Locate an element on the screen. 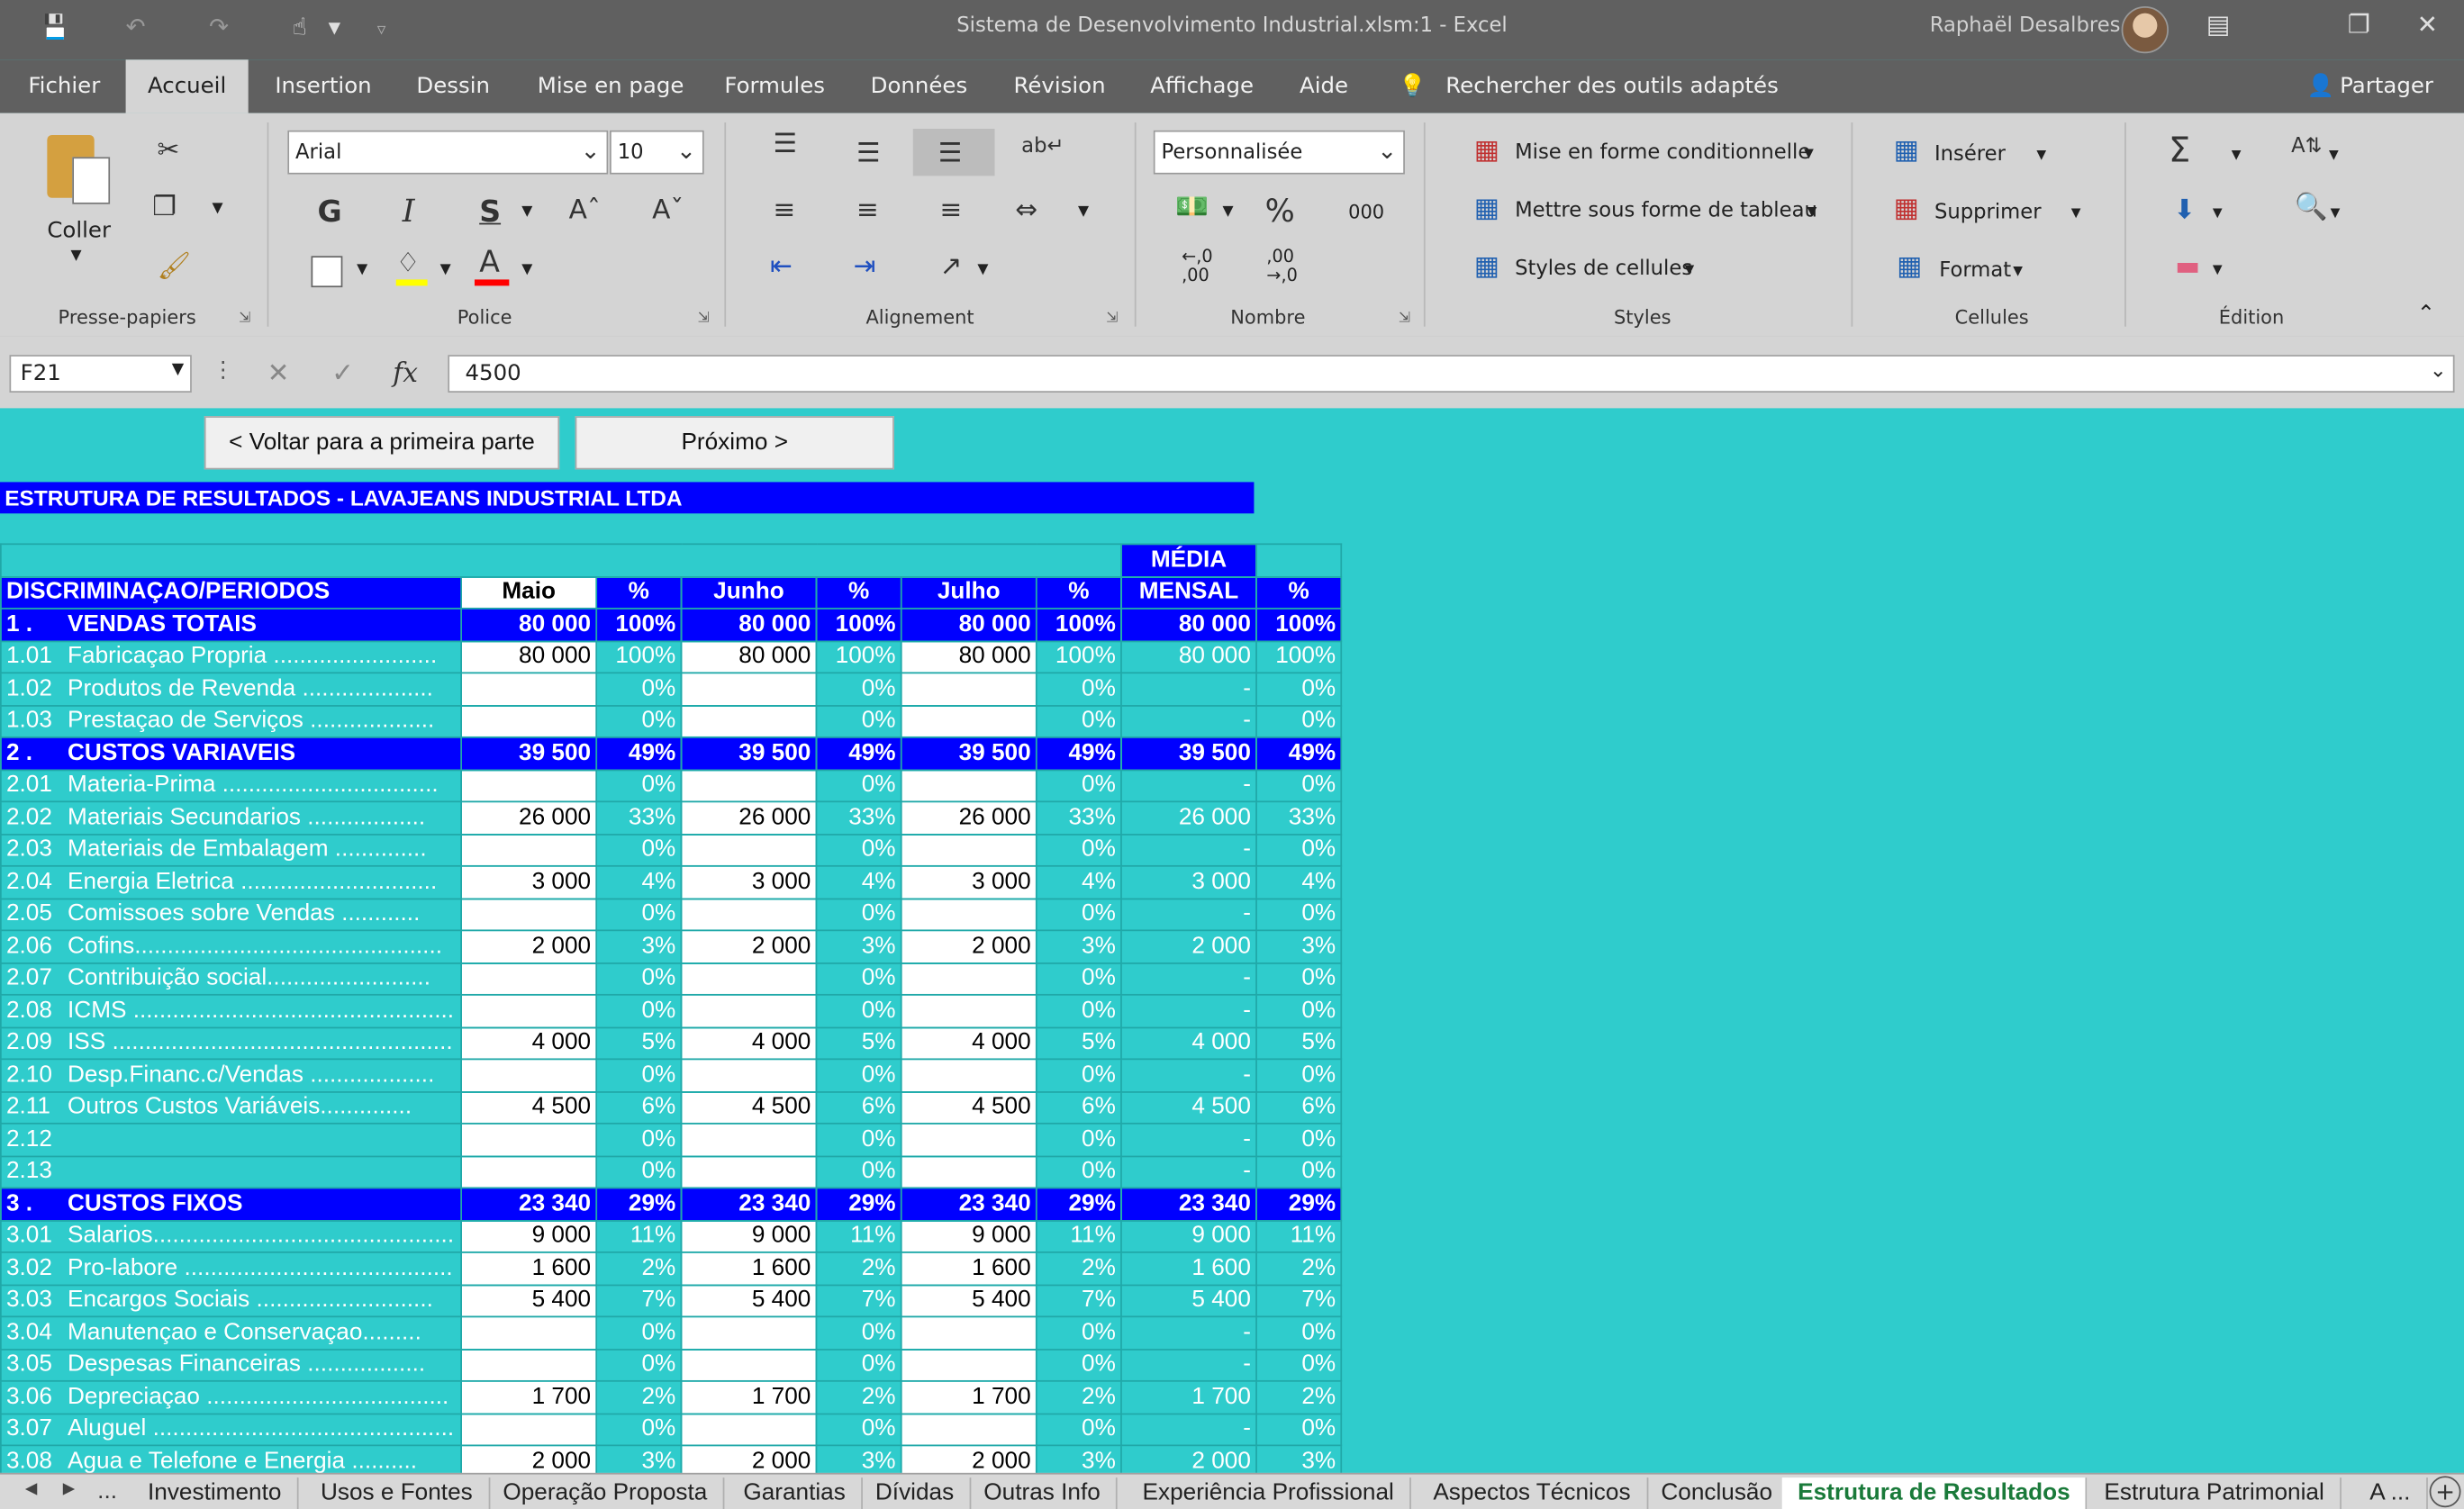  cell-maio-pct: 3% is located at coordinates (639, 946).